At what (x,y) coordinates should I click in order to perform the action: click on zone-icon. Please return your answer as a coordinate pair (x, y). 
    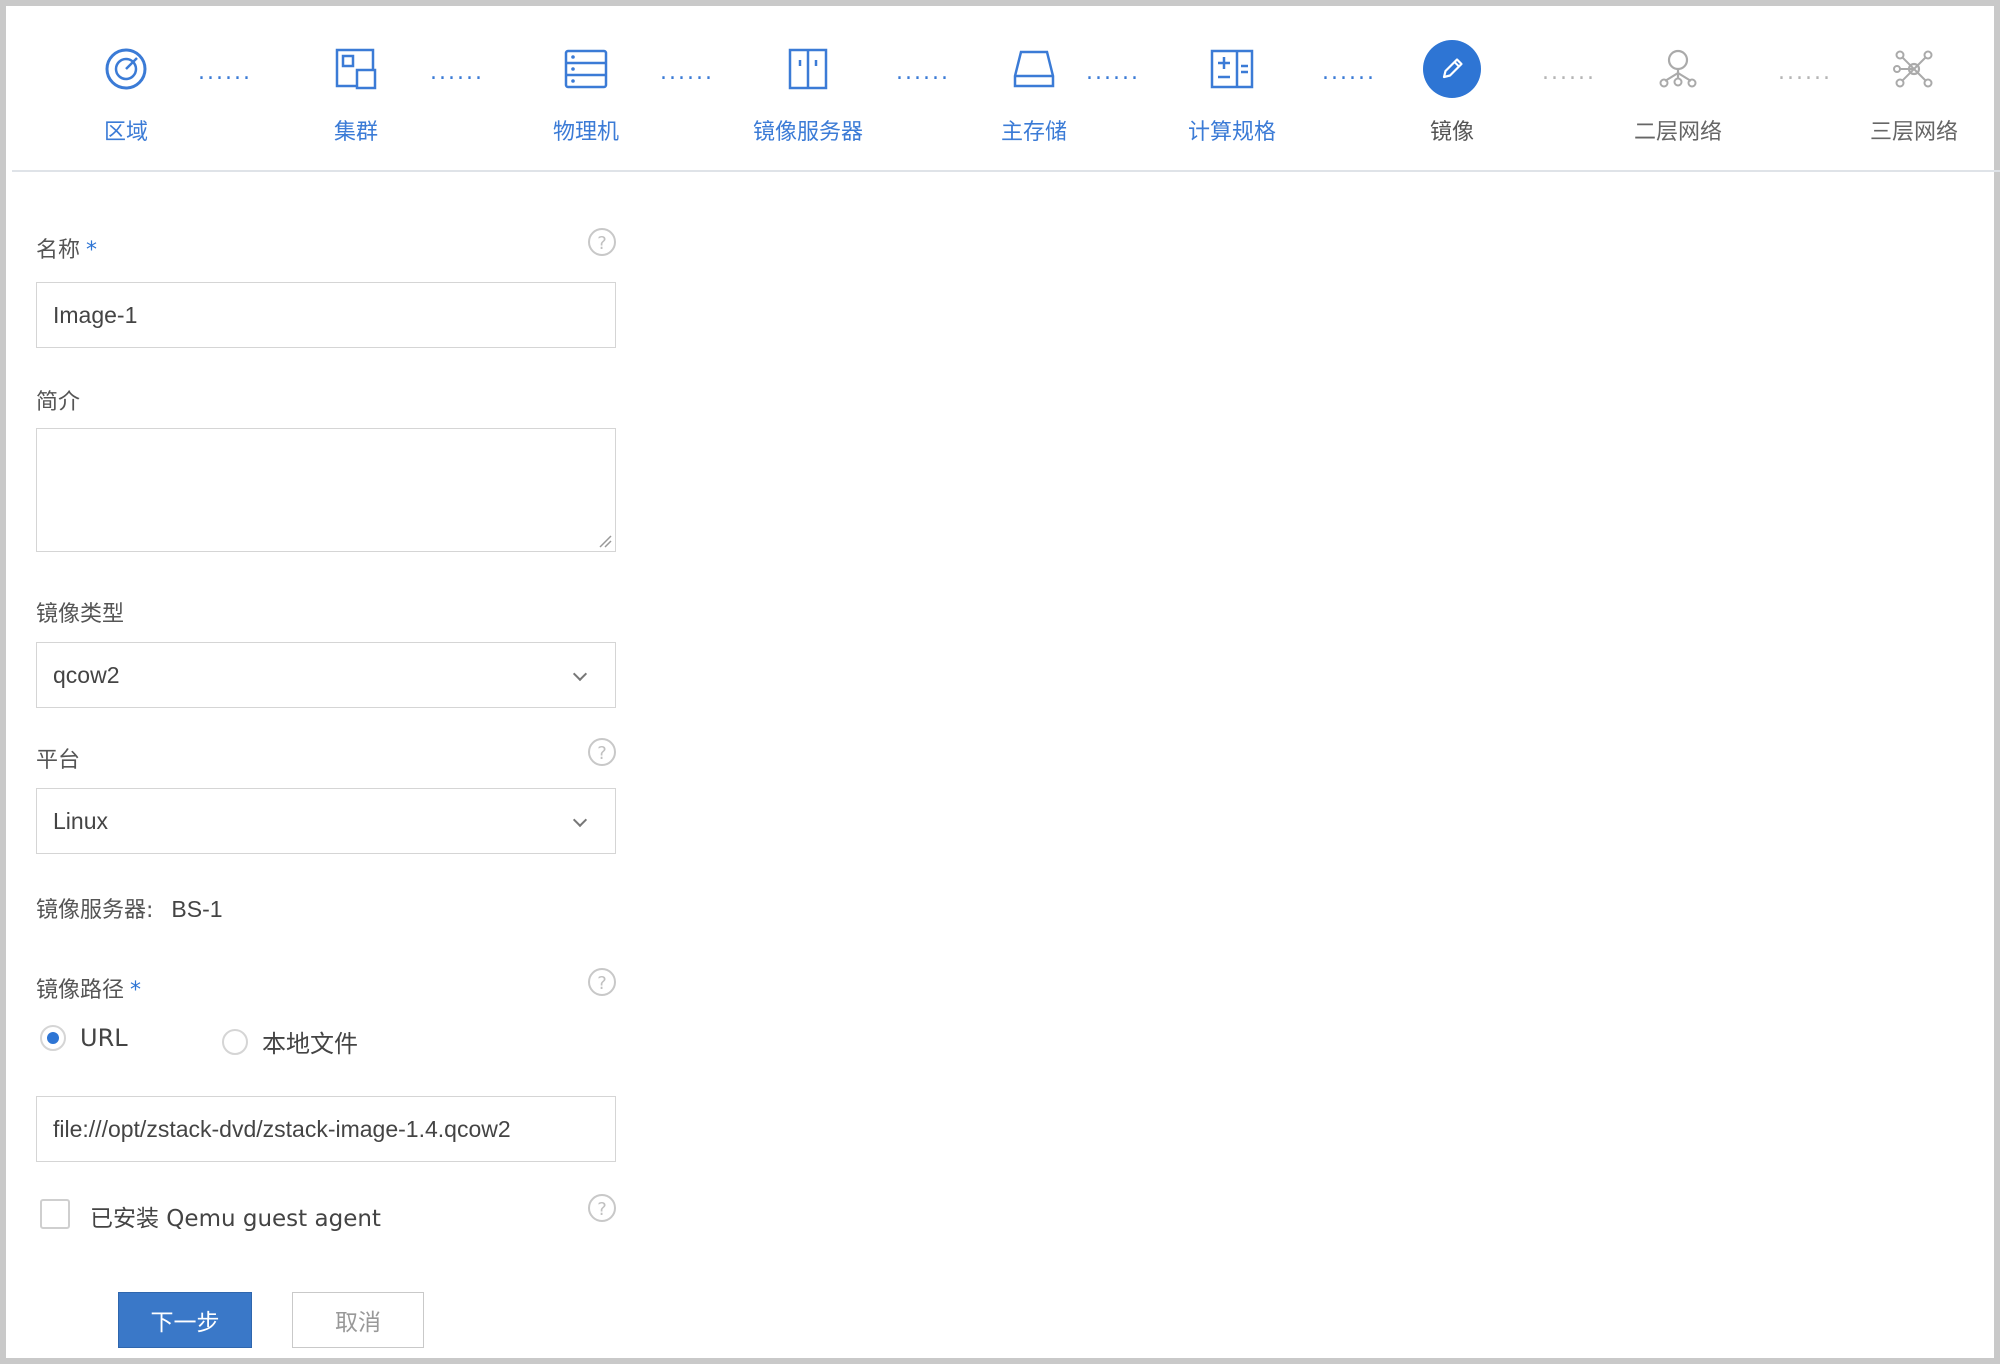
    Looking at the image, I should click on (126, 69).